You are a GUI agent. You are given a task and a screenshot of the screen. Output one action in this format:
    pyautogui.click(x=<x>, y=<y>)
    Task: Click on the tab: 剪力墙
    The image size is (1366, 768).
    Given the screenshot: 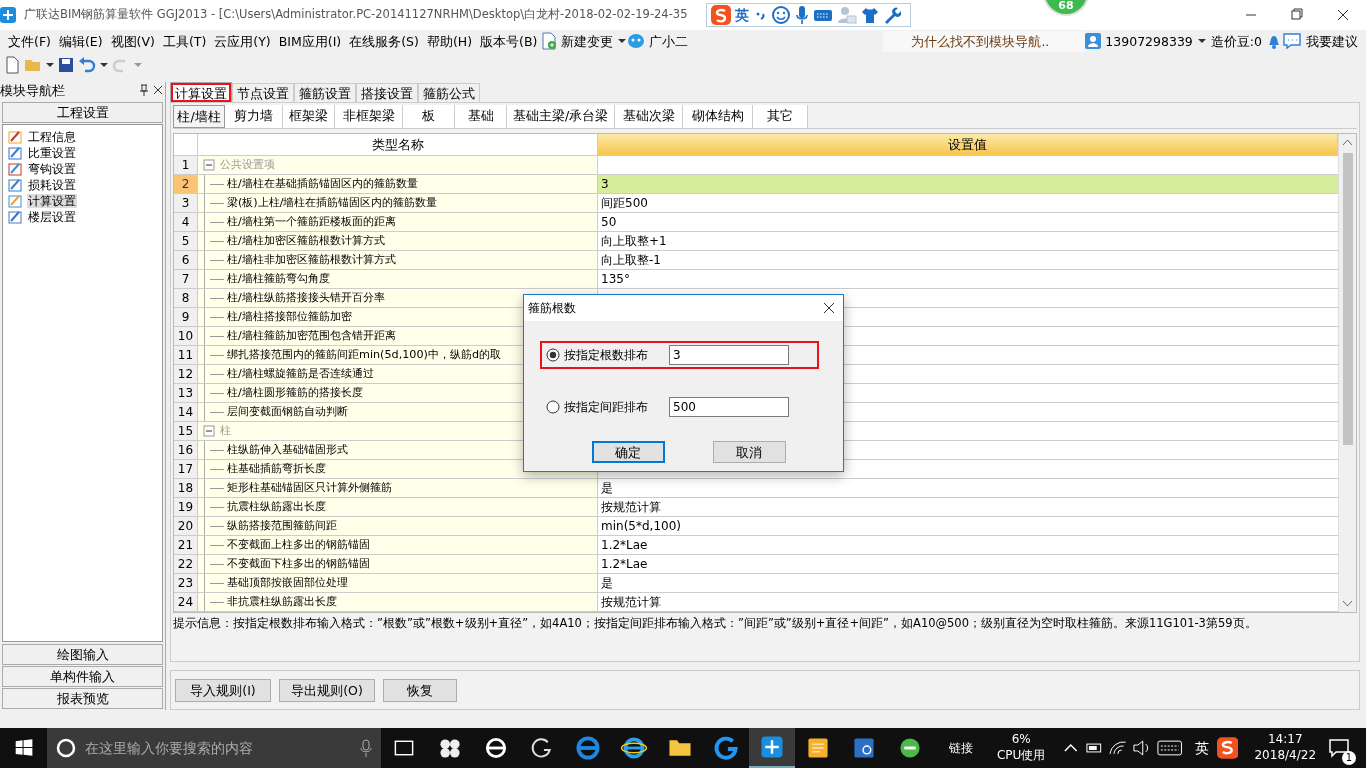 What is the action you would take?
    pyautogui.click(x=254, y=116)
    